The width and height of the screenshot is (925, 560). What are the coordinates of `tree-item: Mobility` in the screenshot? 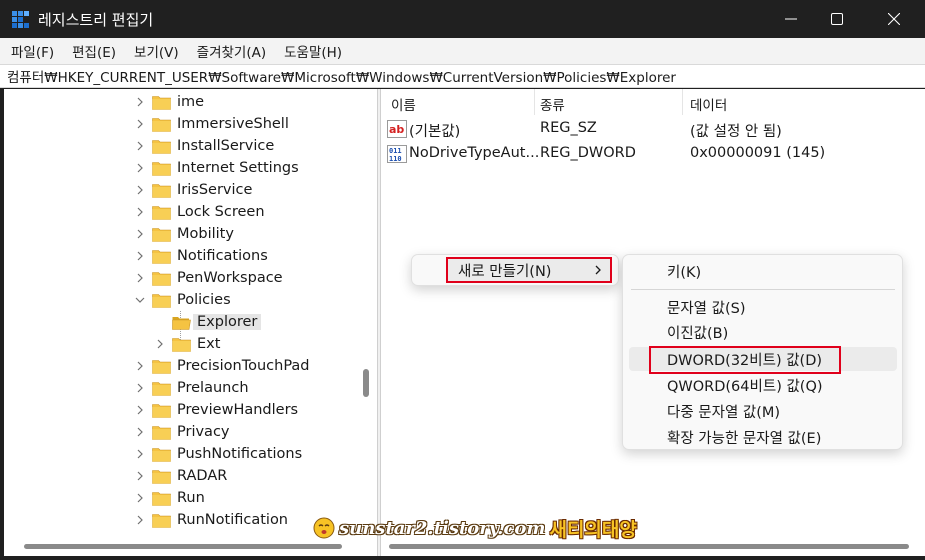 It's located at (184, 234).